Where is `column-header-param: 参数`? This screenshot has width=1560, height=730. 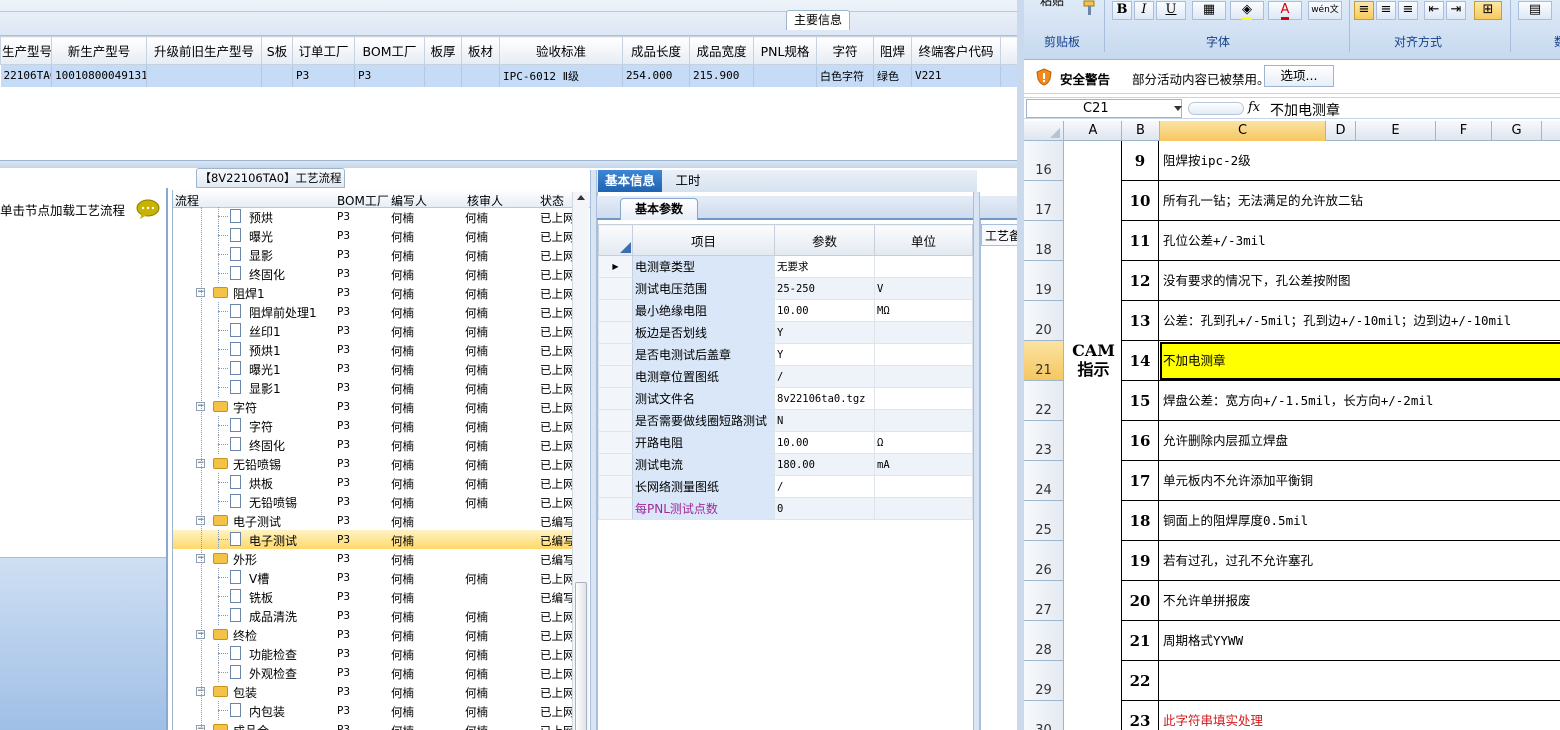
column-header-param: 参数 is located at coordinates (824, 240).